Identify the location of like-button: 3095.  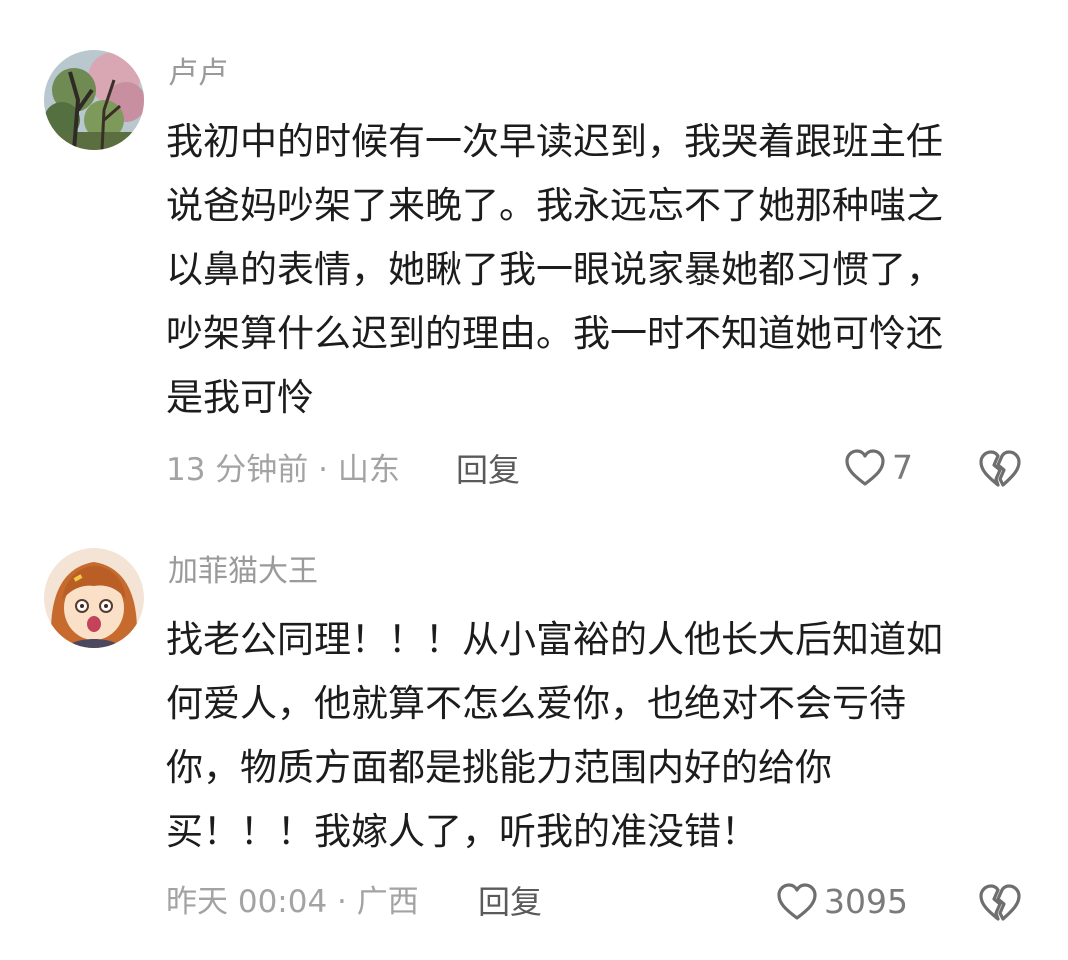
(842, 902).